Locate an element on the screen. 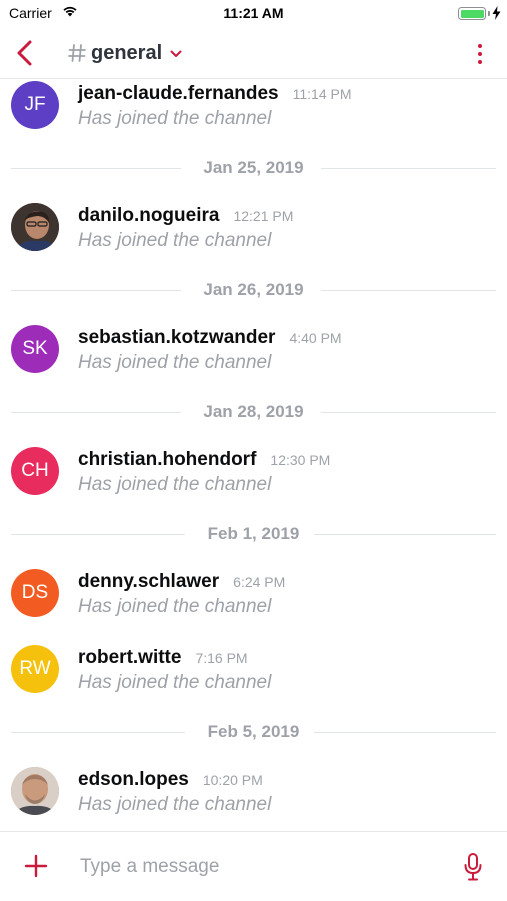 This screenshot has height=901, width=507. message-input is located at coordinates (245, 867).